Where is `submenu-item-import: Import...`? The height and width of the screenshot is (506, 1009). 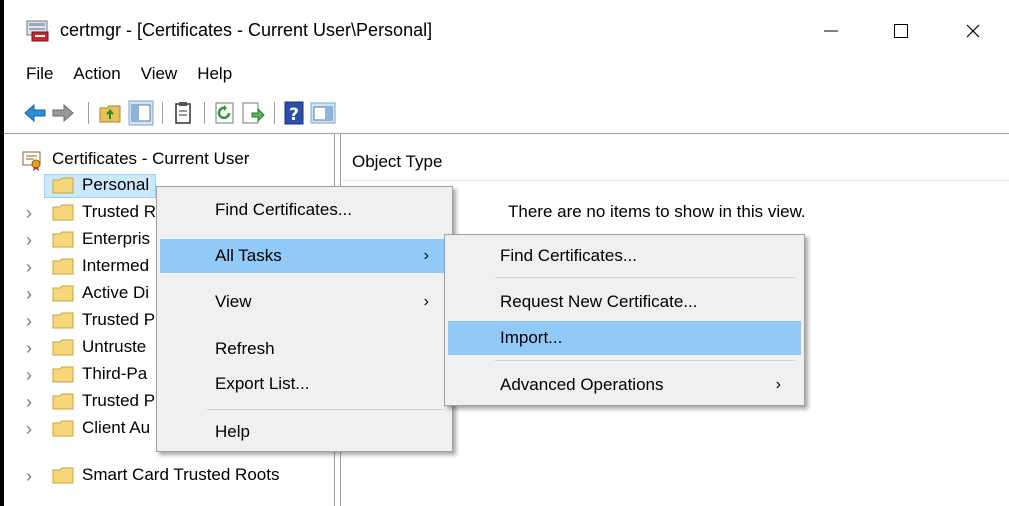
submenu-item-import: Import... is located at coordinates (624, 338).